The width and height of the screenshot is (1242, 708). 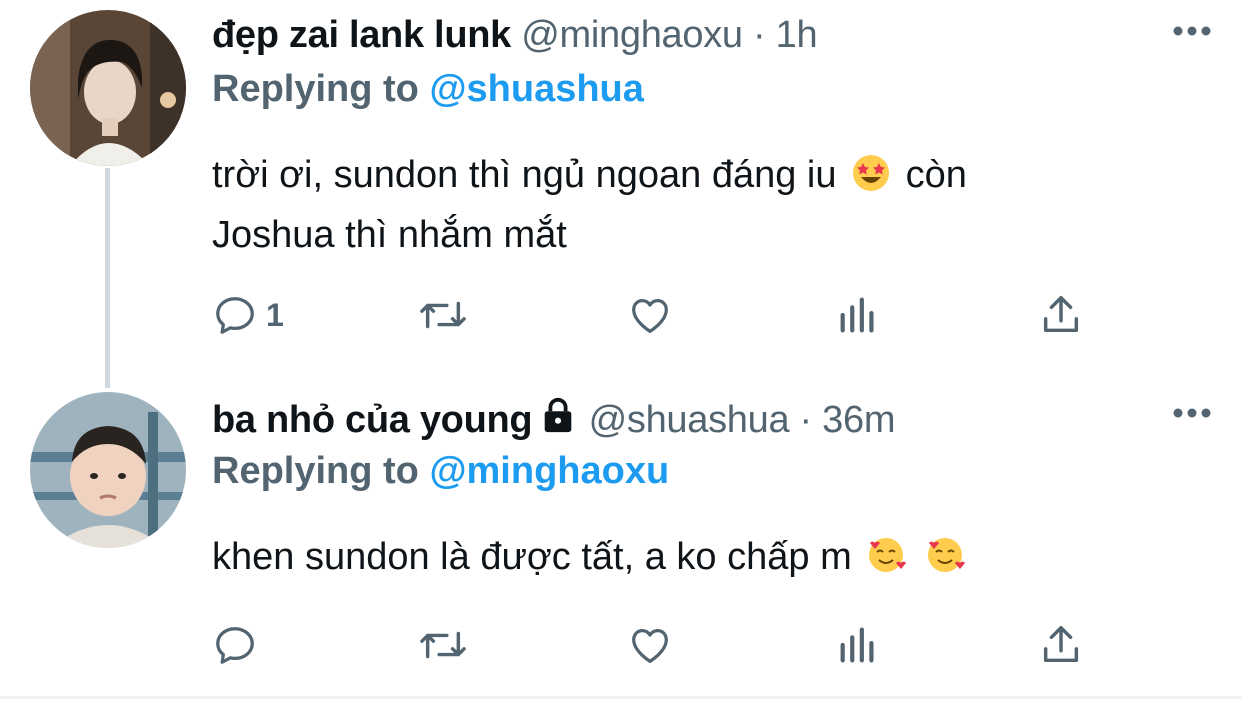 What do you see at coordinates (372, 420) in the screenshot?
I see `display-name: ba nhỏ của young` at bounding box center [372, 420].